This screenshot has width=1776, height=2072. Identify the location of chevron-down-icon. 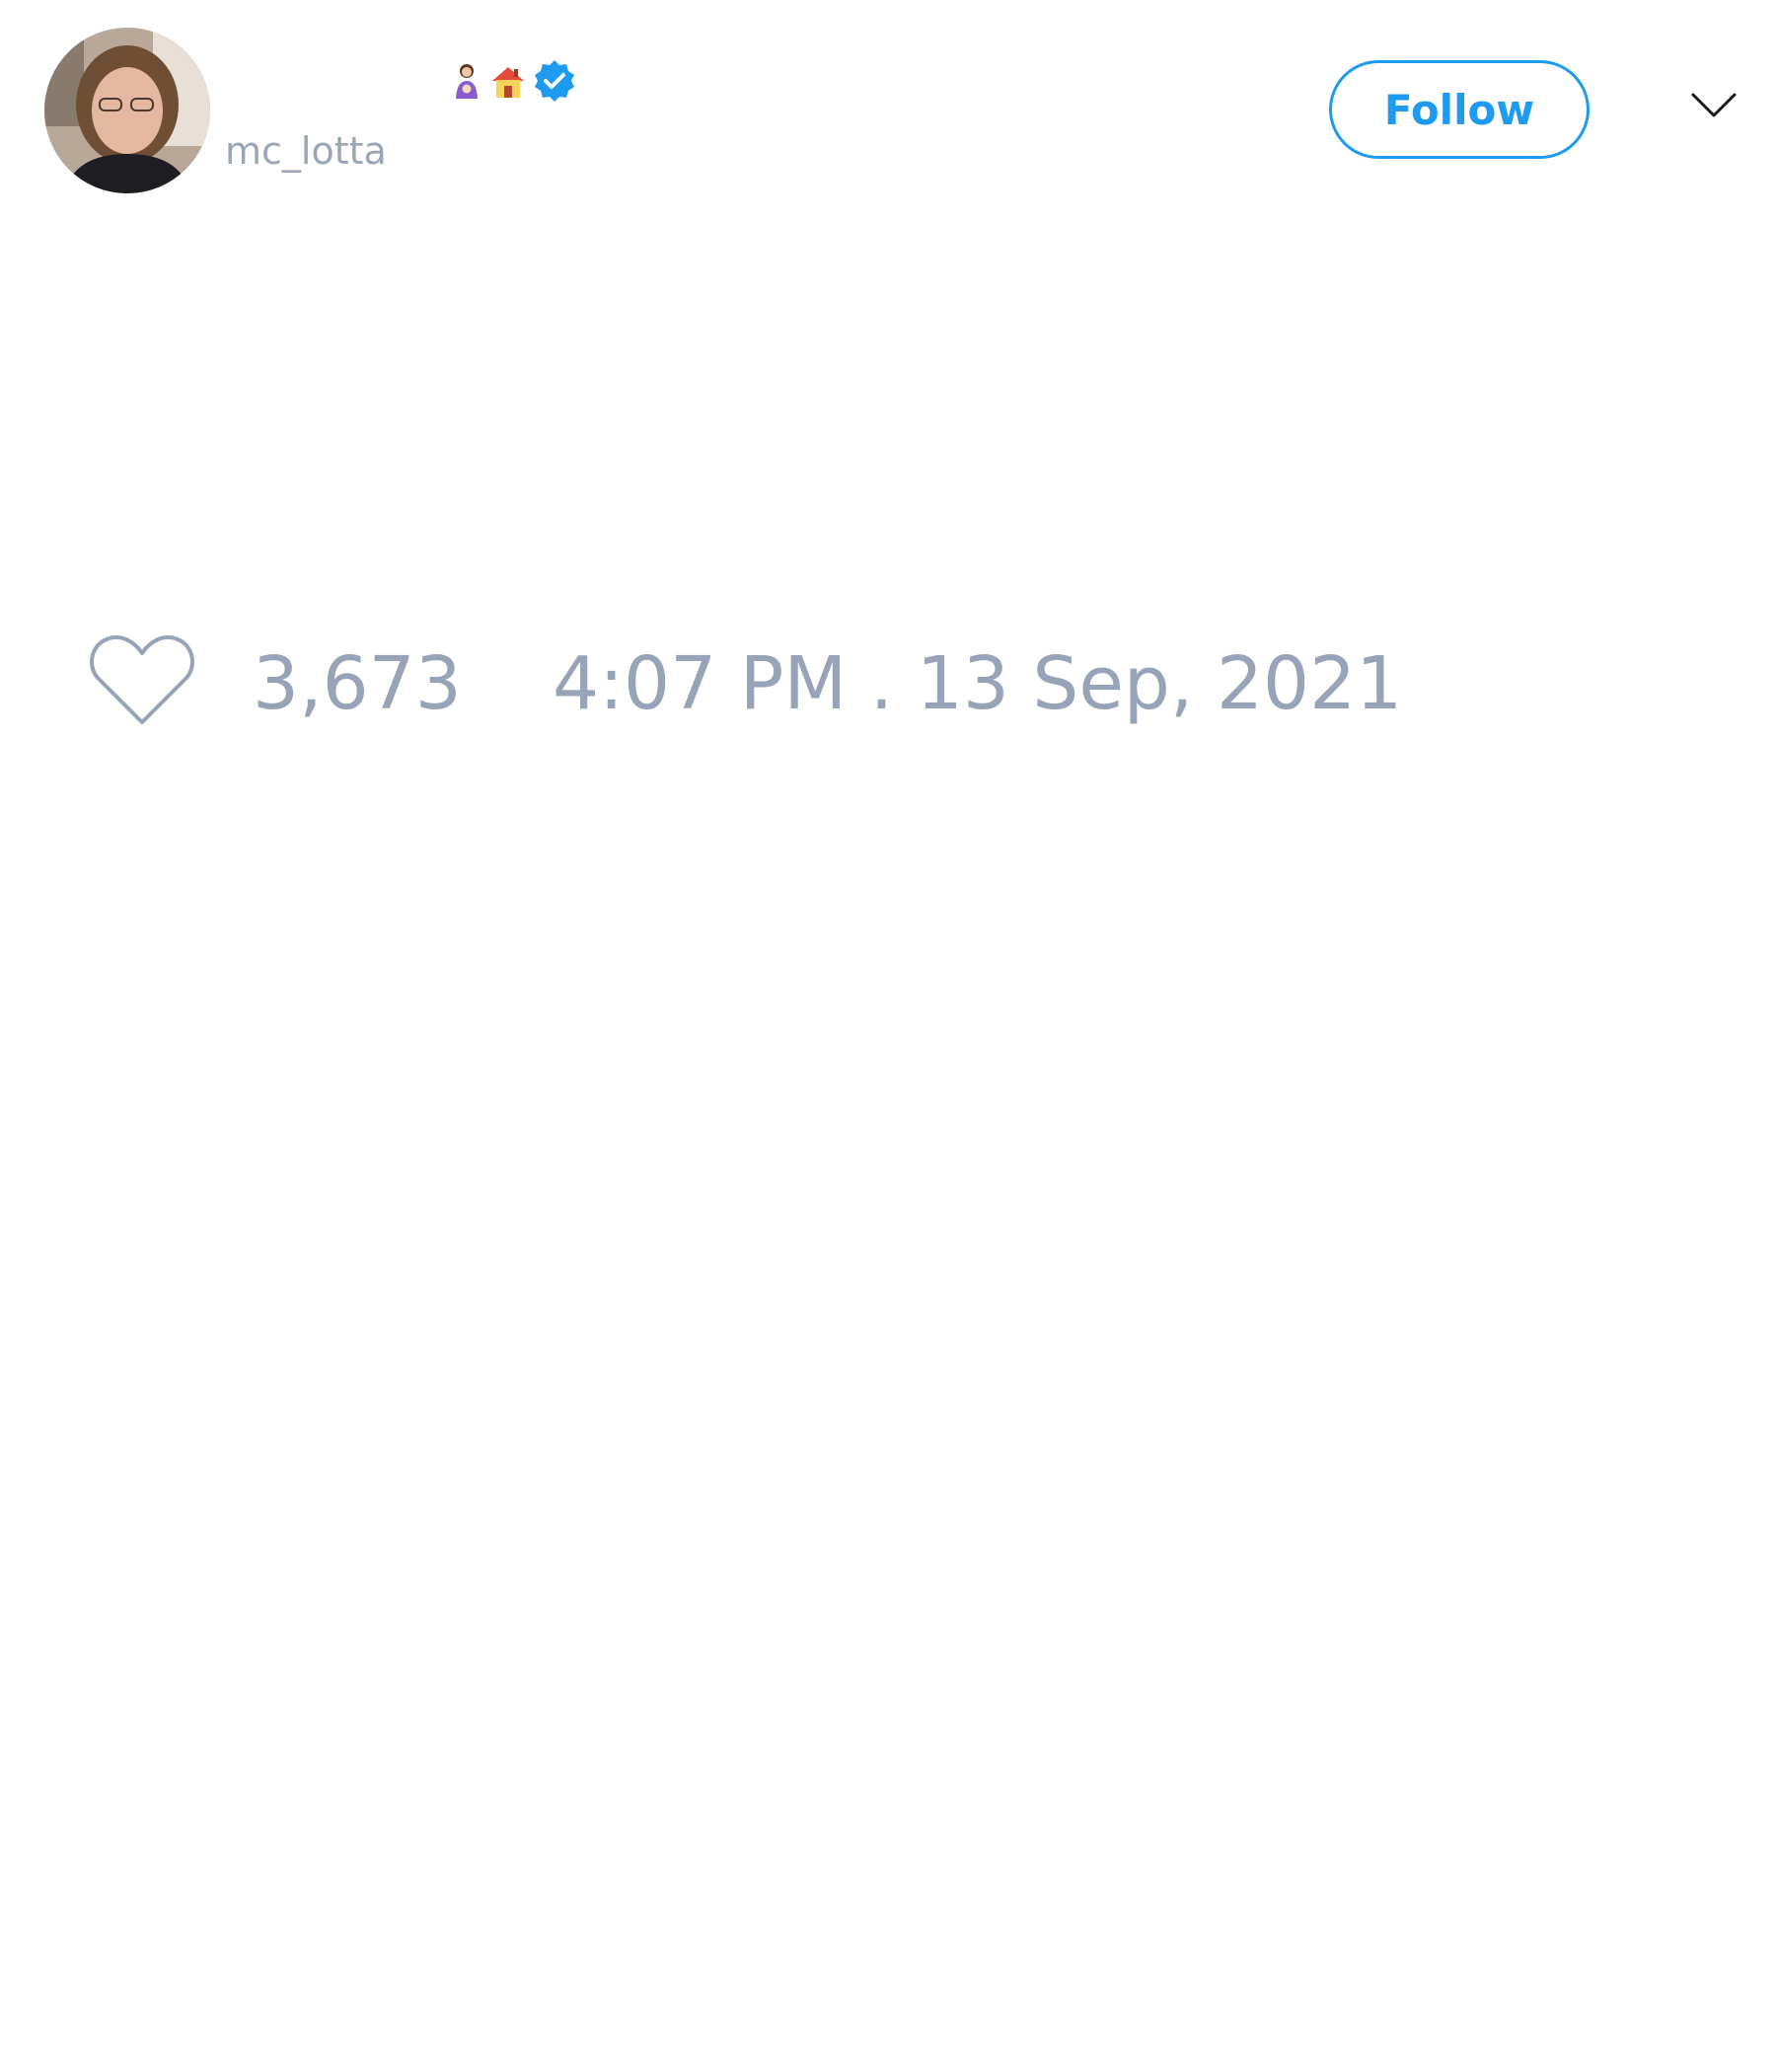
(1714, 106).